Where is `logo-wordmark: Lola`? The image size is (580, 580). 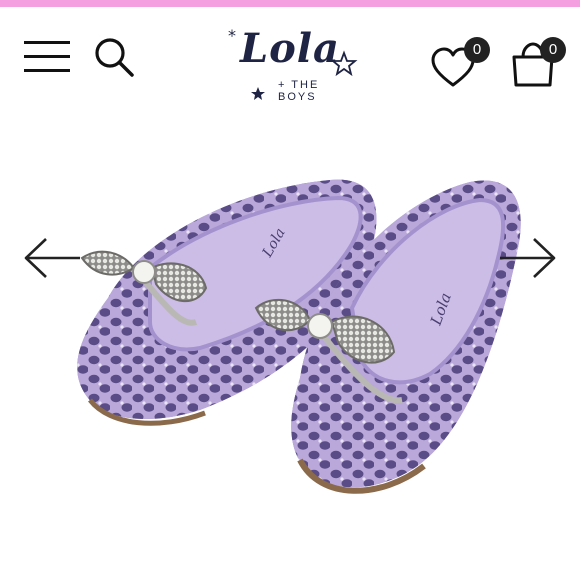
logo-wordmark: Lola is located at coordinates (290, 48).